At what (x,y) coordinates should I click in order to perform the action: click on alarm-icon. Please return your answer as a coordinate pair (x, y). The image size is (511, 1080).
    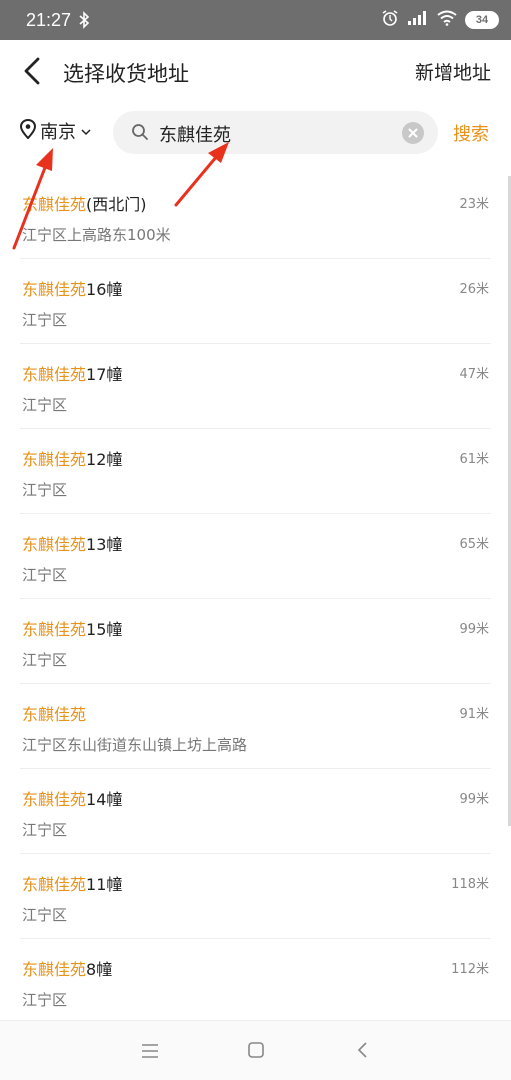
    Looking at the image, I should click on (390, 20).